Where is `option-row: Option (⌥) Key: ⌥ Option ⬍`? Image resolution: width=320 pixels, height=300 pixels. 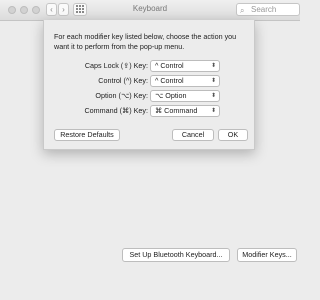
option-row: Option (⌥) Key: ⌥ Option ⬍ is located at coordinates (150, 96).